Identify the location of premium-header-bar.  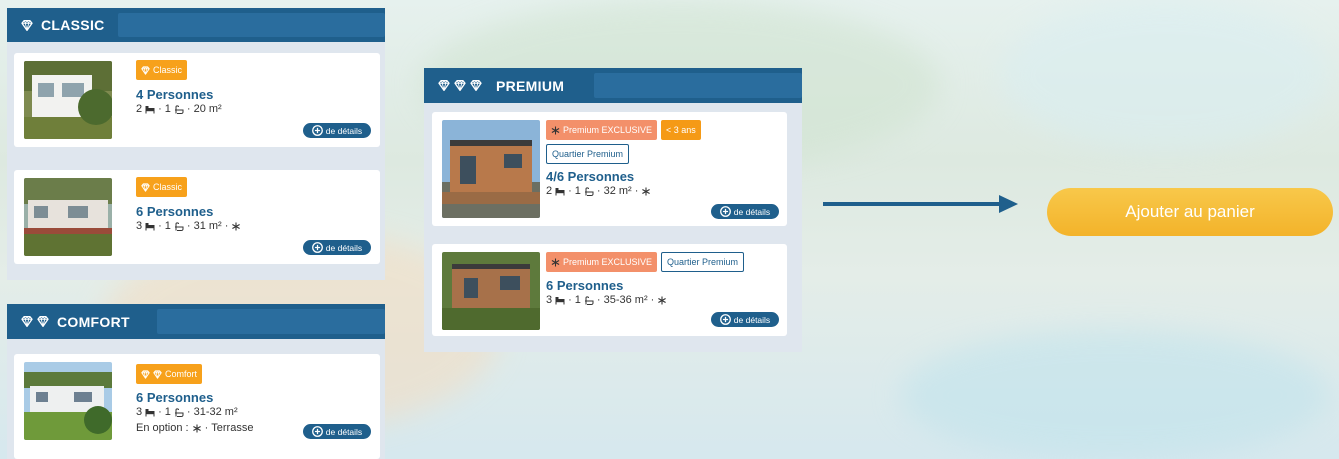
(698, 85).